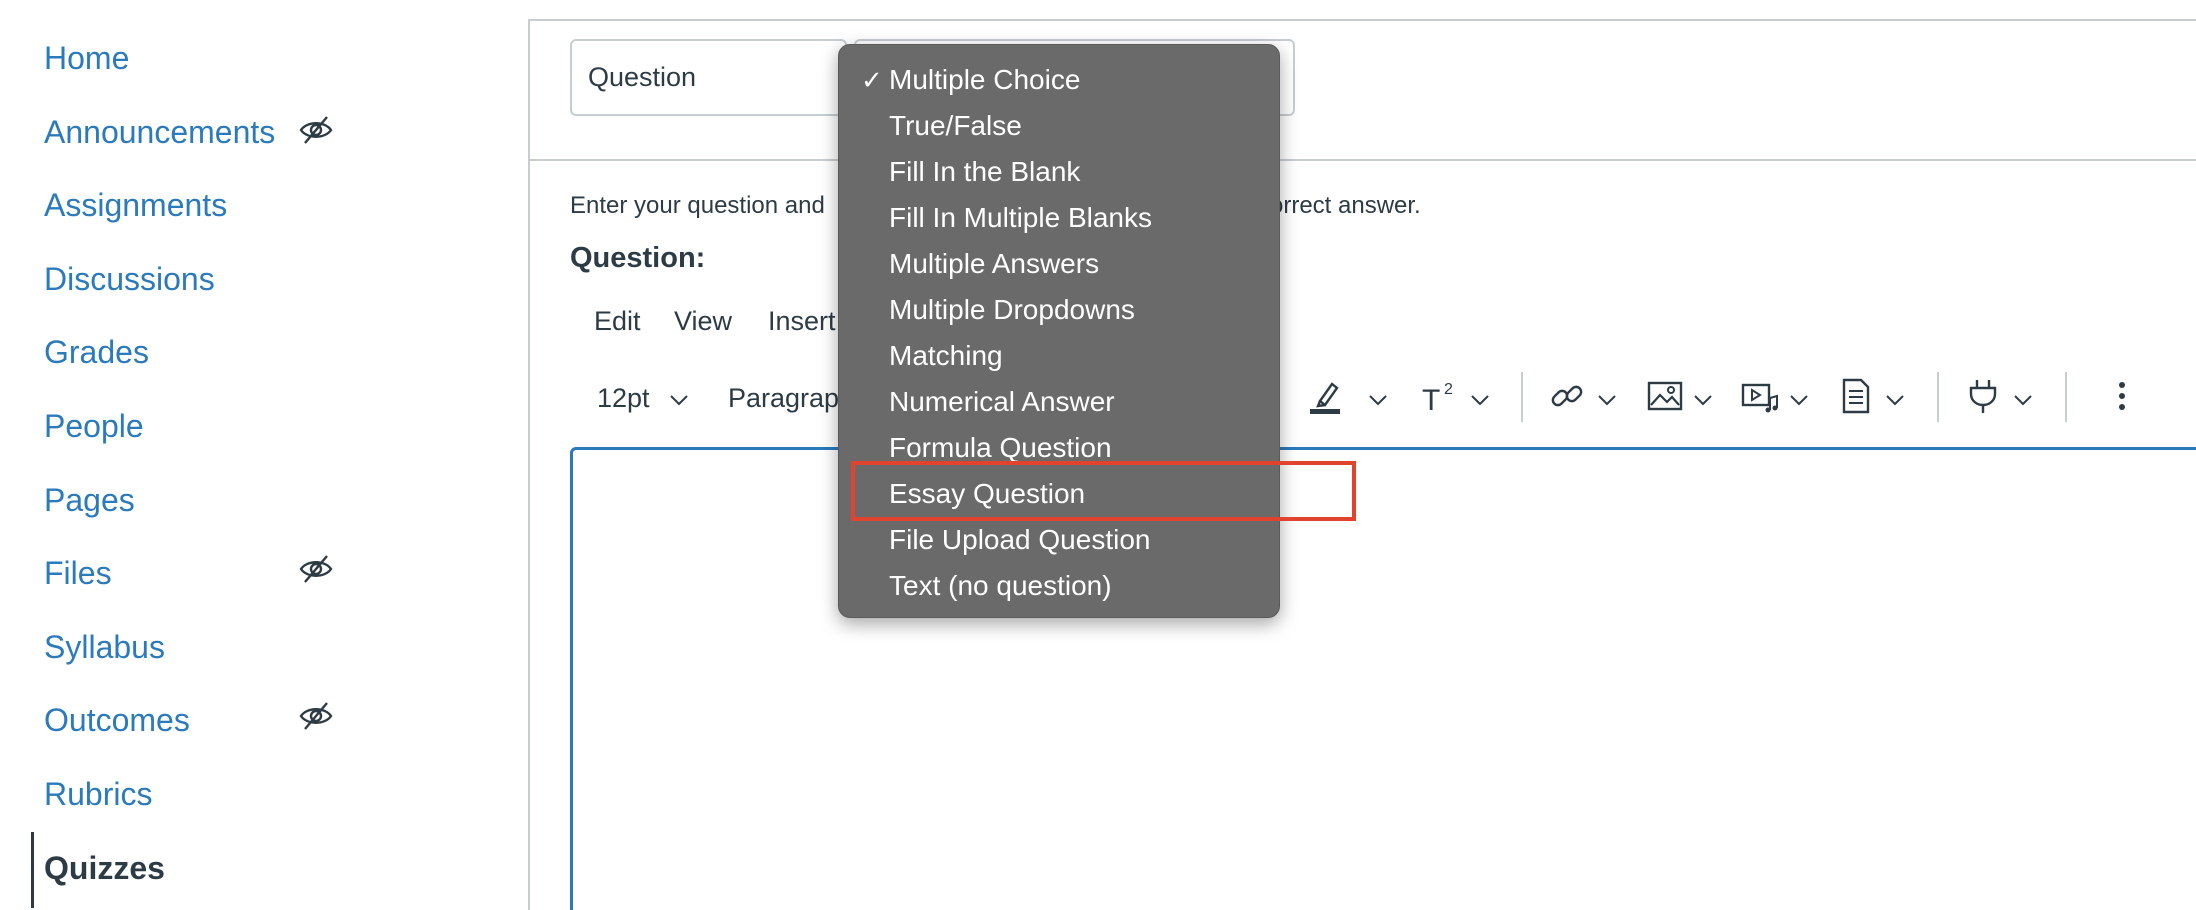  Describe the element at coordinates (623, 398) in the screenshot. I see `font-size-select: 12pt` at that location.